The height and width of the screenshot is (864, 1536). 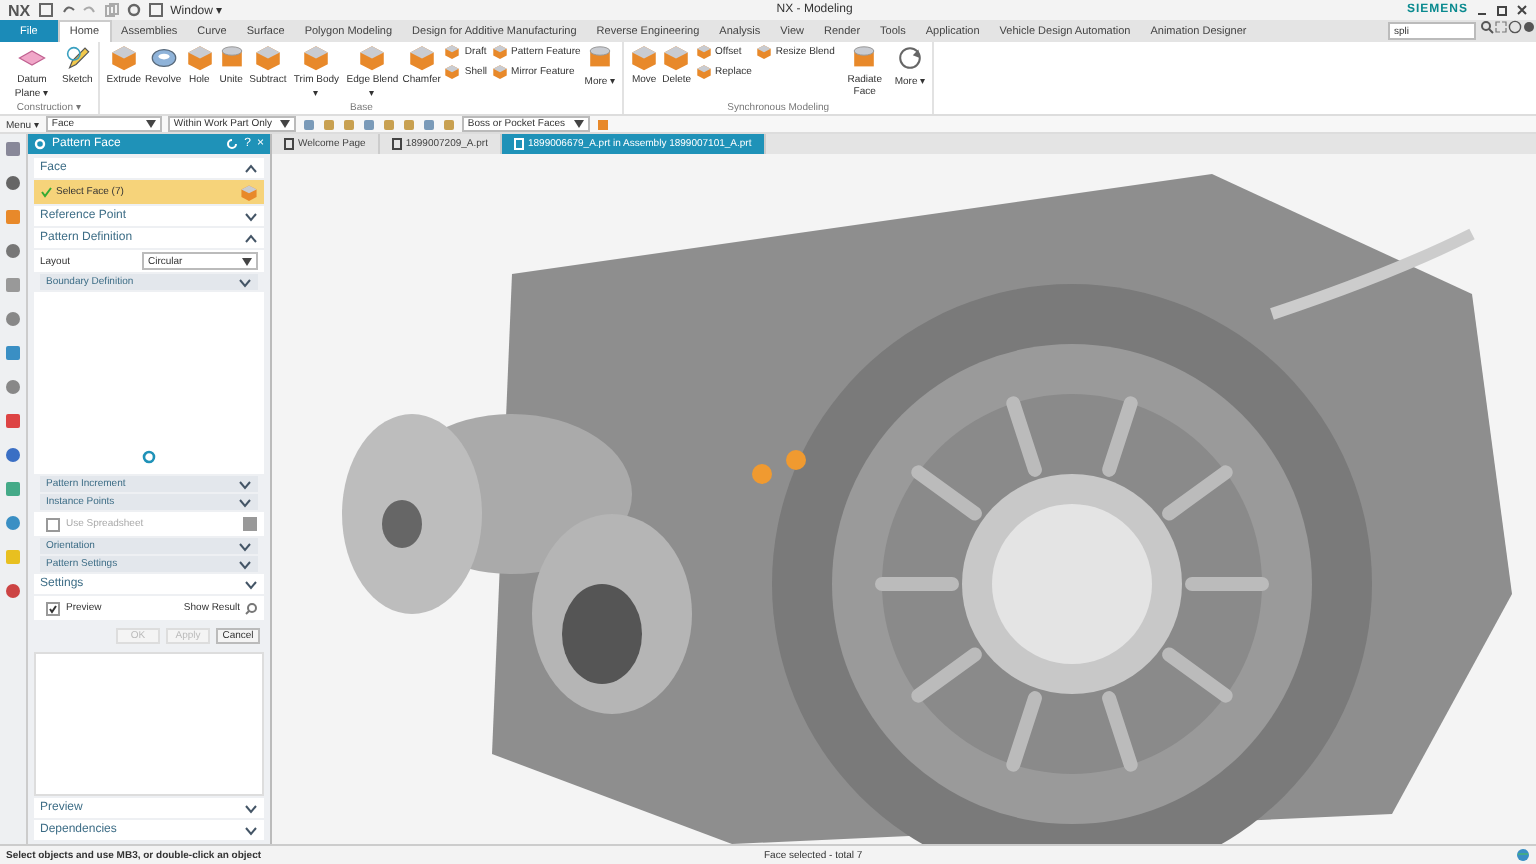 I want to click on restore-icon, so click(x=1502, y=10).